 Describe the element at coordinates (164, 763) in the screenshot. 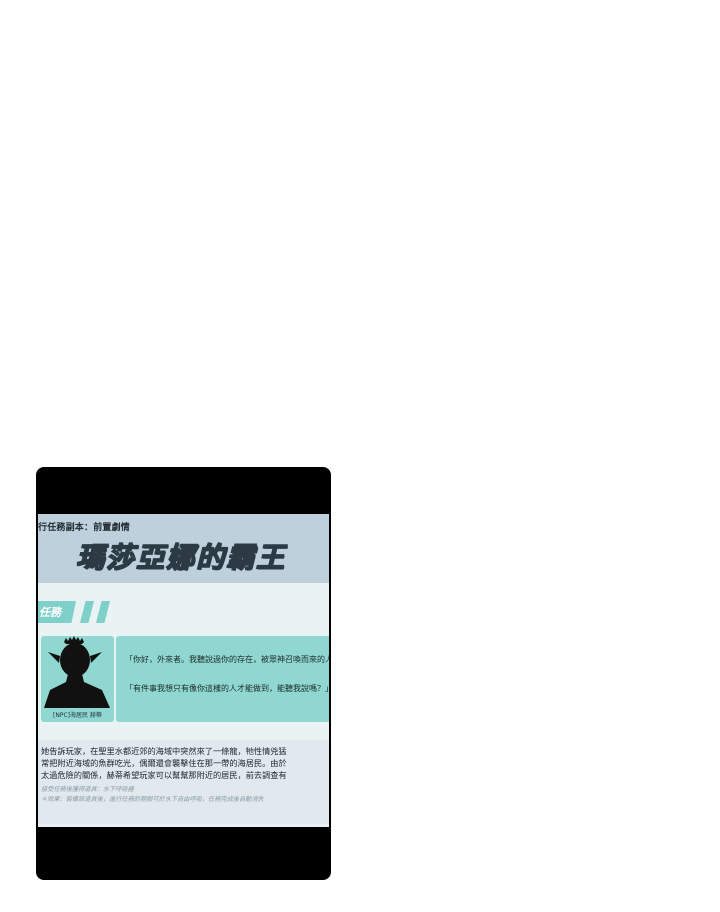

I see `description-line: 常把附近海域的魚群吃光，偶爾還會襲擊住在那一帶的海居民。由於` at that location.